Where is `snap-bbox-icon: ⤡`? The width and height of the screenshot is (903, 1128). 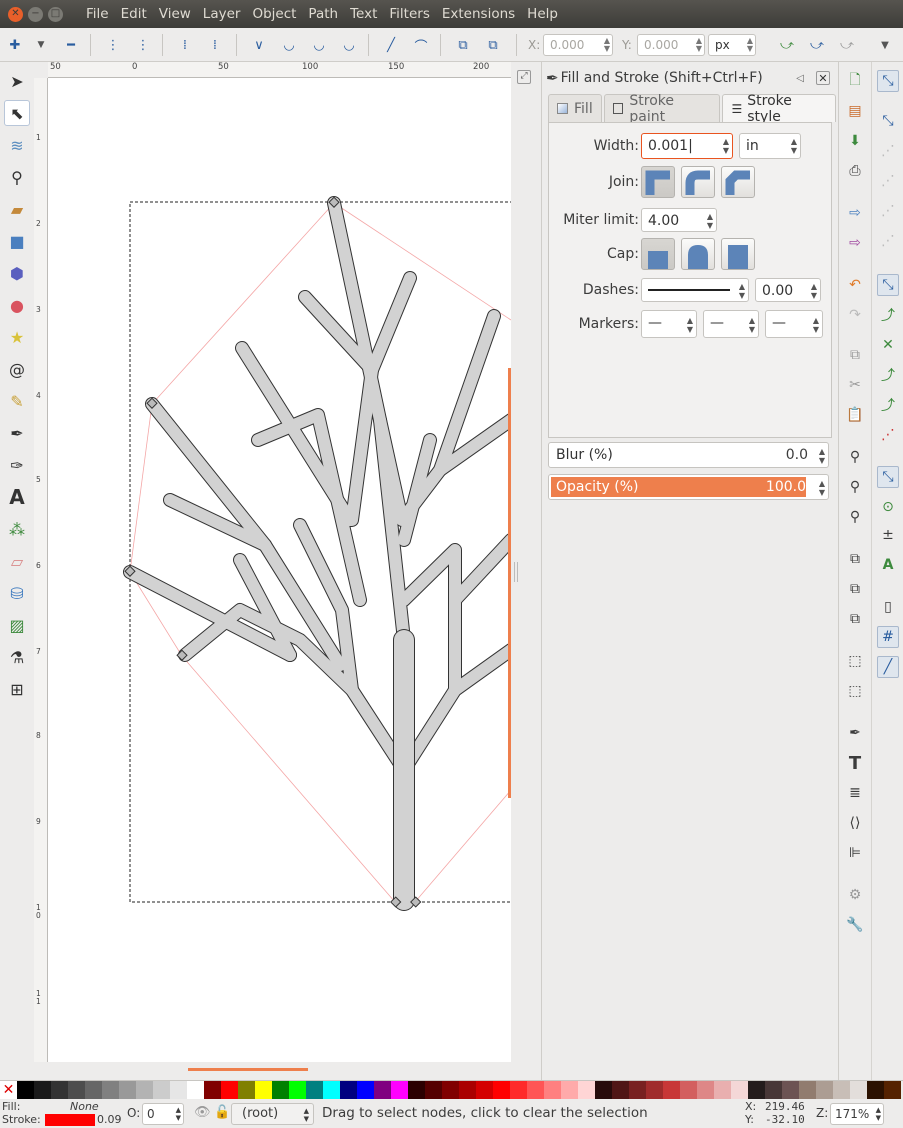 snap-bbox-icon: ⤡ is located at coordinates (888, 121).